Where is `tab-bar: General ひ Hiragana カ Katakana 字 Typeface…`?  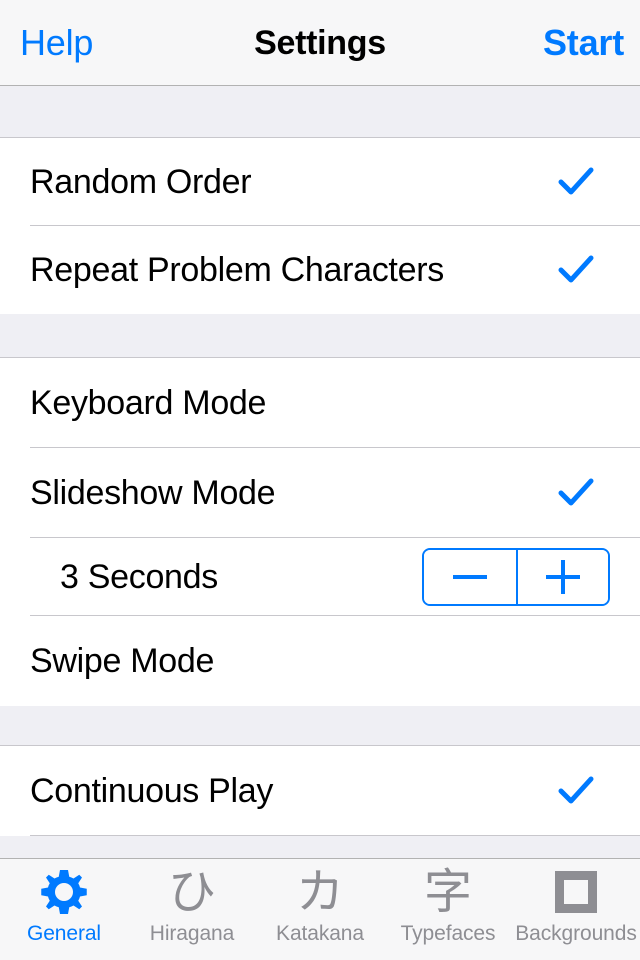 tab-bar: General ひ Hiragana カ Katakana 字 Typeface… is located at coordinates (320, 909).